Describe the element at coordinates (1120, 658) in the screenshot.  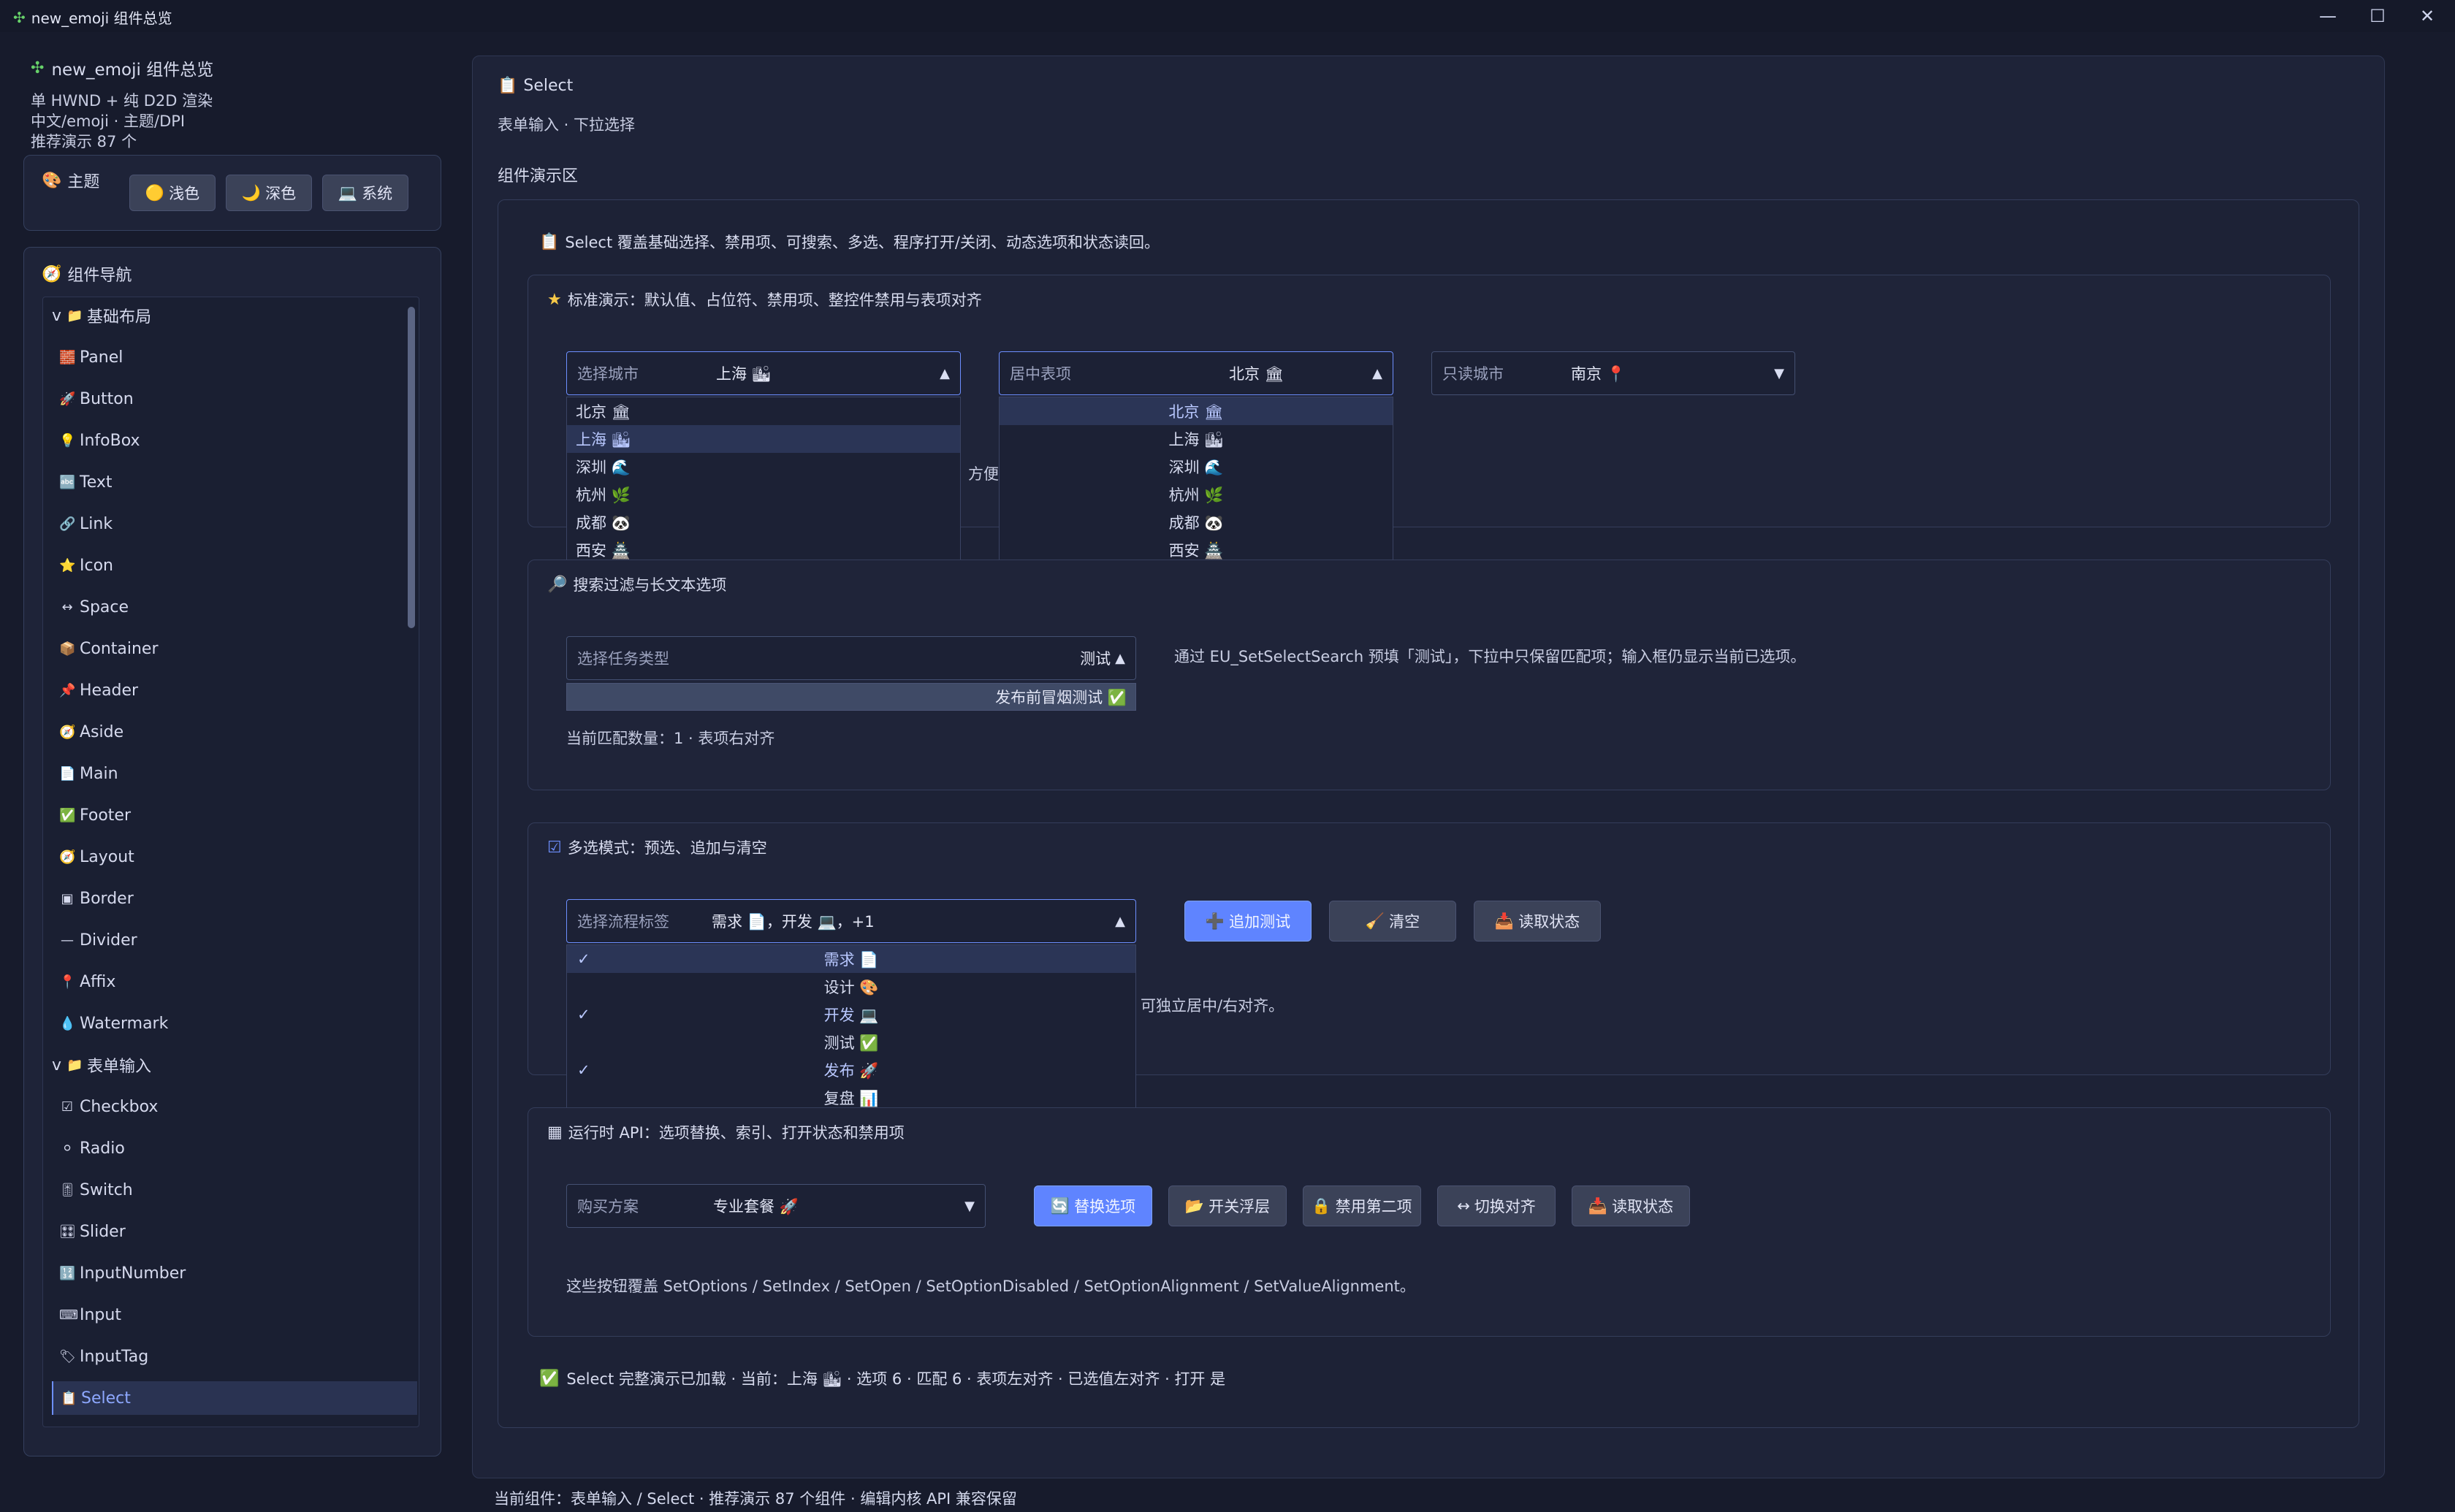
I see `chevron-up-icon: ▲` at that location.